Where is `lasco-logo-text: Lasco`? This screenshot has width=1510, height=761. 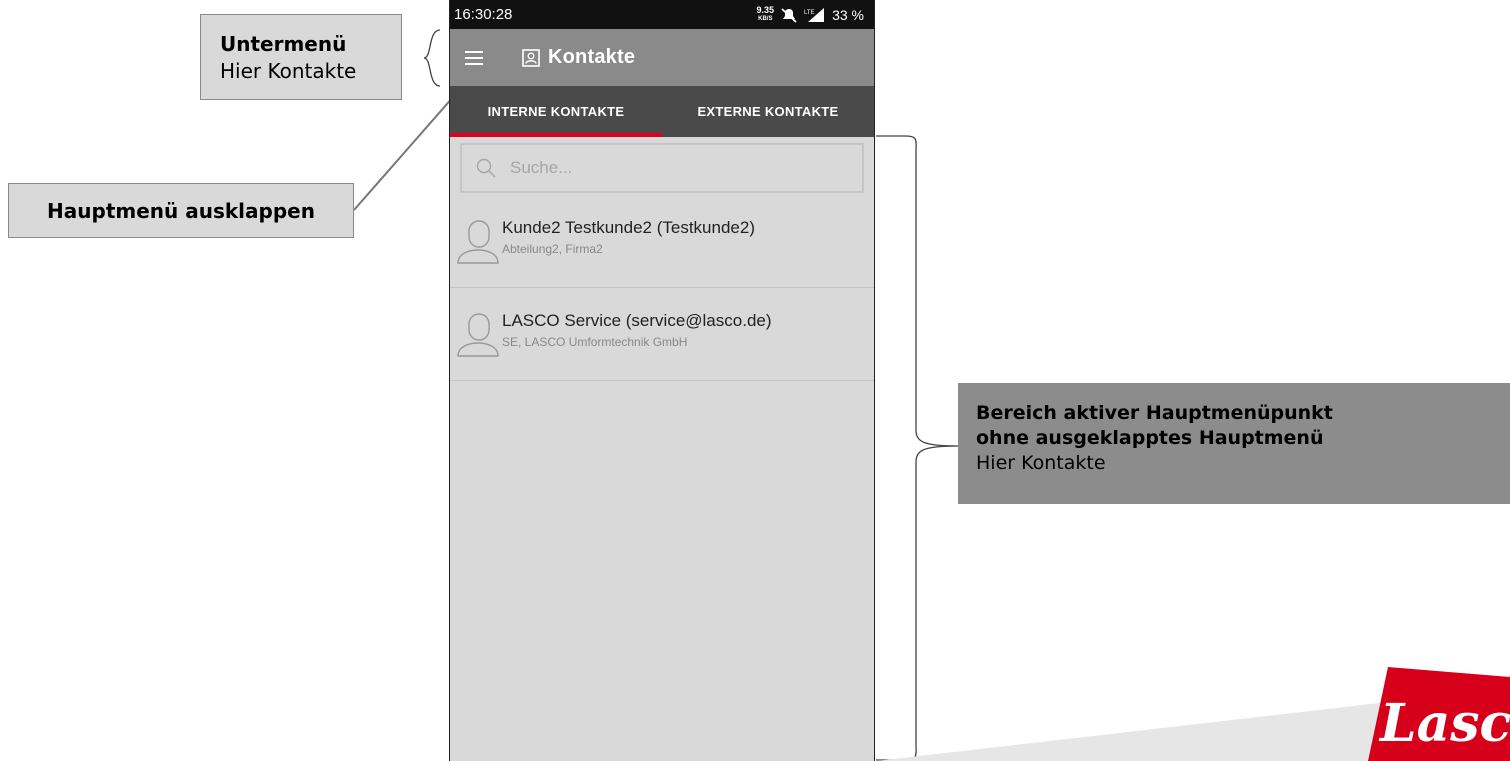
lasco-logo-text: Lasco is located at coordinates (1444, 723).